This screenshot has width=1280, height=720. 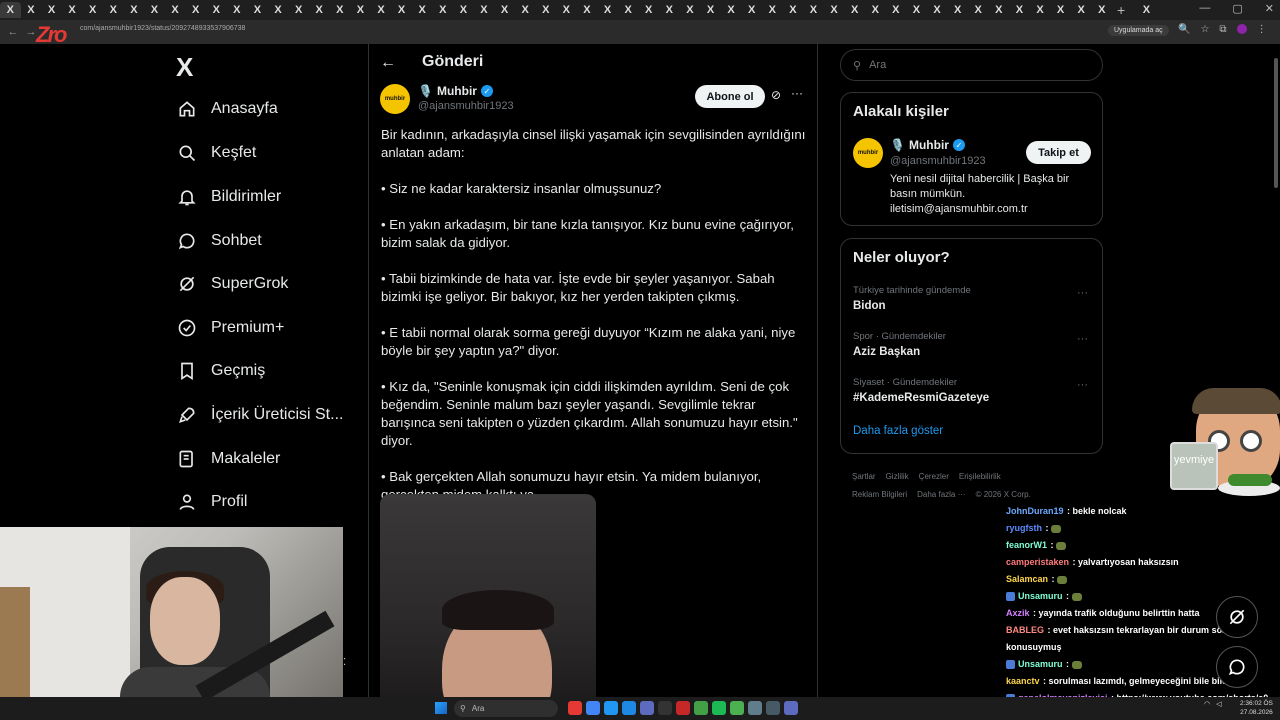 What do you see at coordinates (898, 431) in the screenshot?
I see `show-more-link: Daha fazla göster` at bounding box center [898, 431].